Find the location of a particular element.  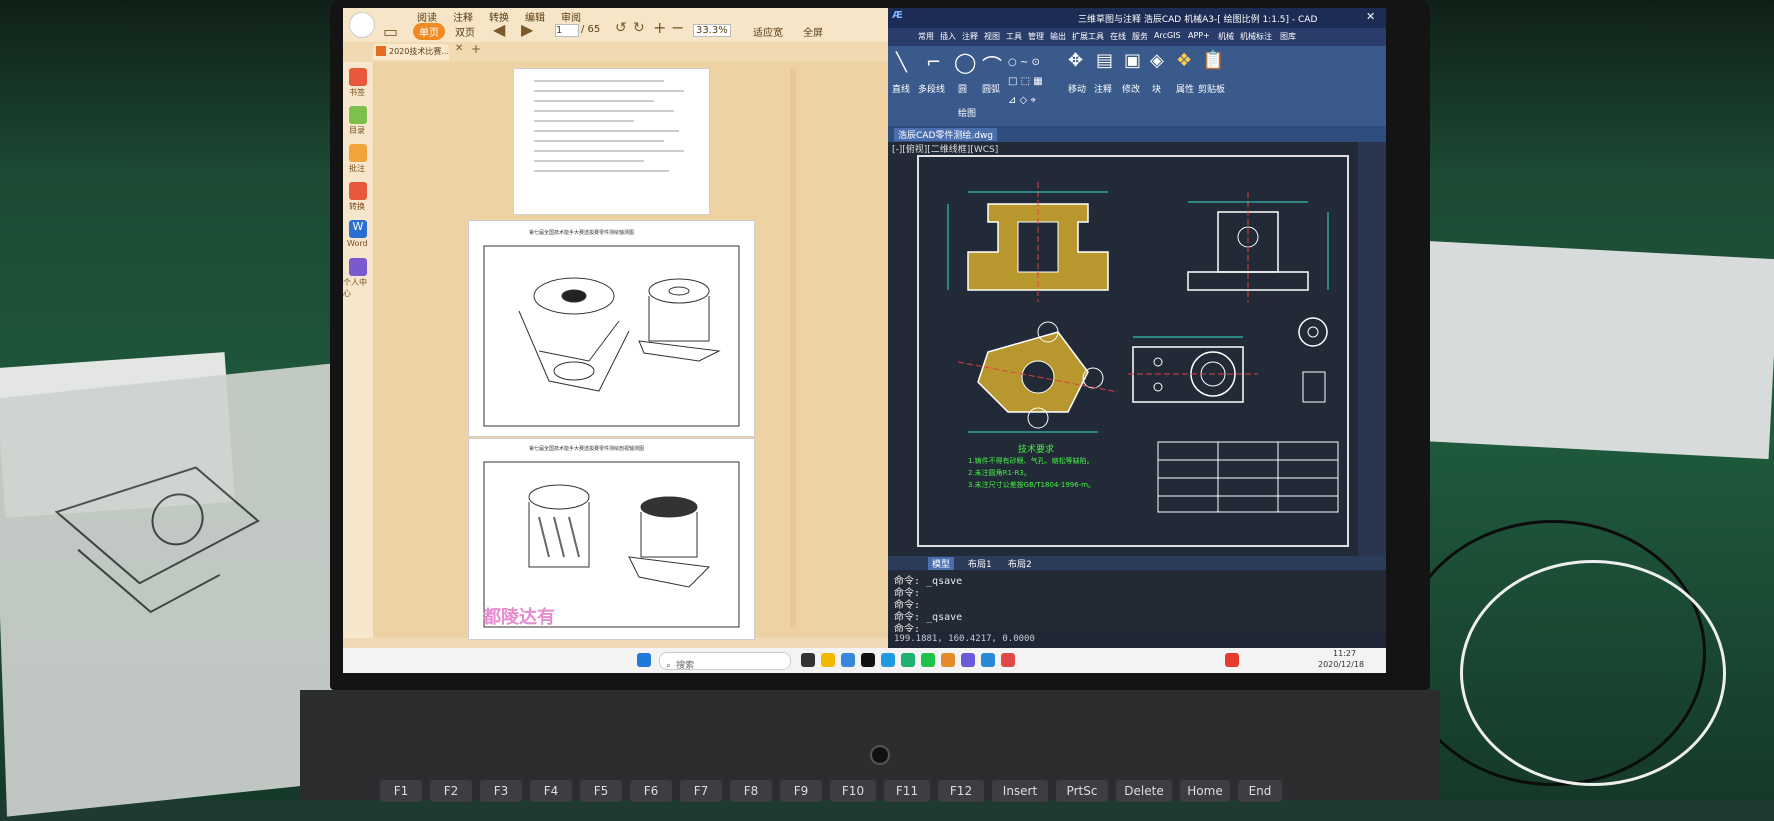

ribbon-tab: 视图 is located at coordinates (992, 36).